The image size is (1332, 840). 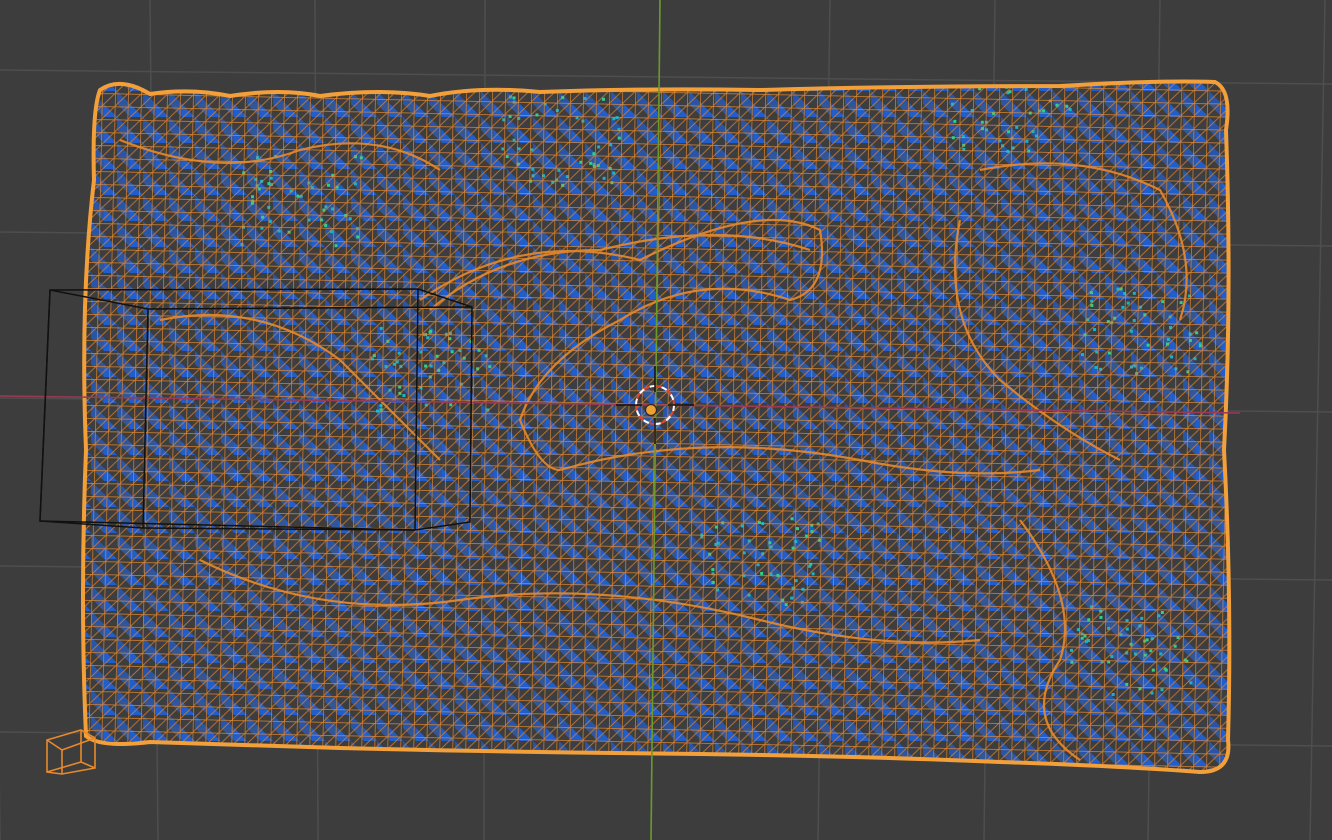 I want to click on origin-point-icon, so click(x=651, y=410).